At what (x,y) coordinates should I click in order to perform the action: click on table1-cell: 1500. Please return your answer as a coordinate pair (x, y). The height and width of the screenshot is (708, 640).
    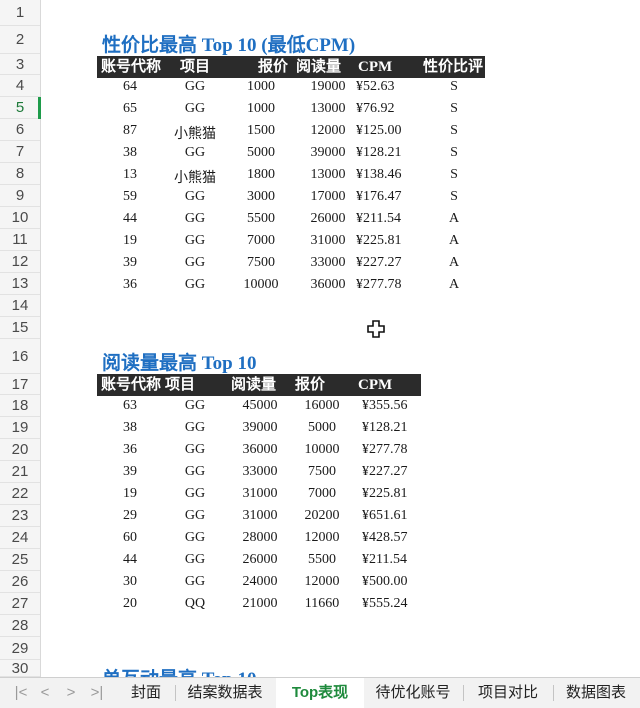
    Looking at the image, I should click on (261, 131).